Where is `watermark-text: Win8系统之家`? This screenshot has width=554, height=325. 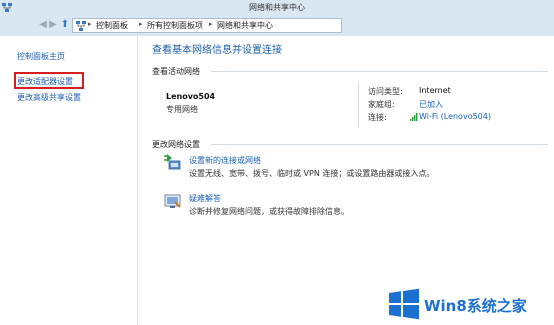
watermark-text: Win8系统之家 is located at coordinates (475, 306).